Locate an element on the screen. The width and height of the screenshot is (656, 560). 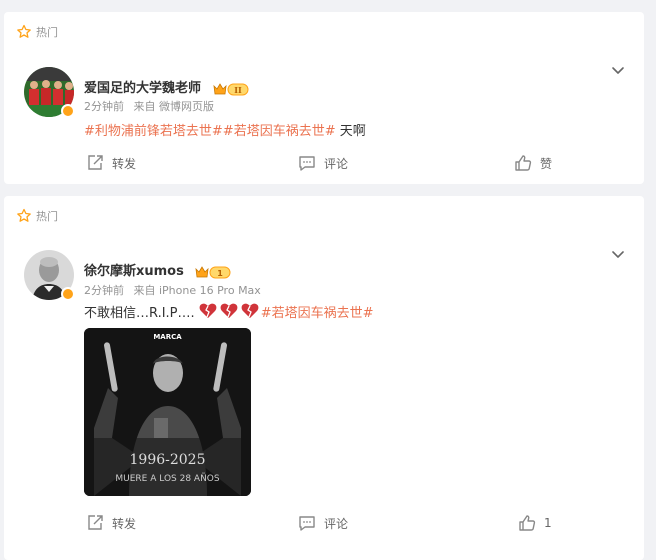
author-row: 爱国足的大学魏老师 II is located at coordinates (167, 87).